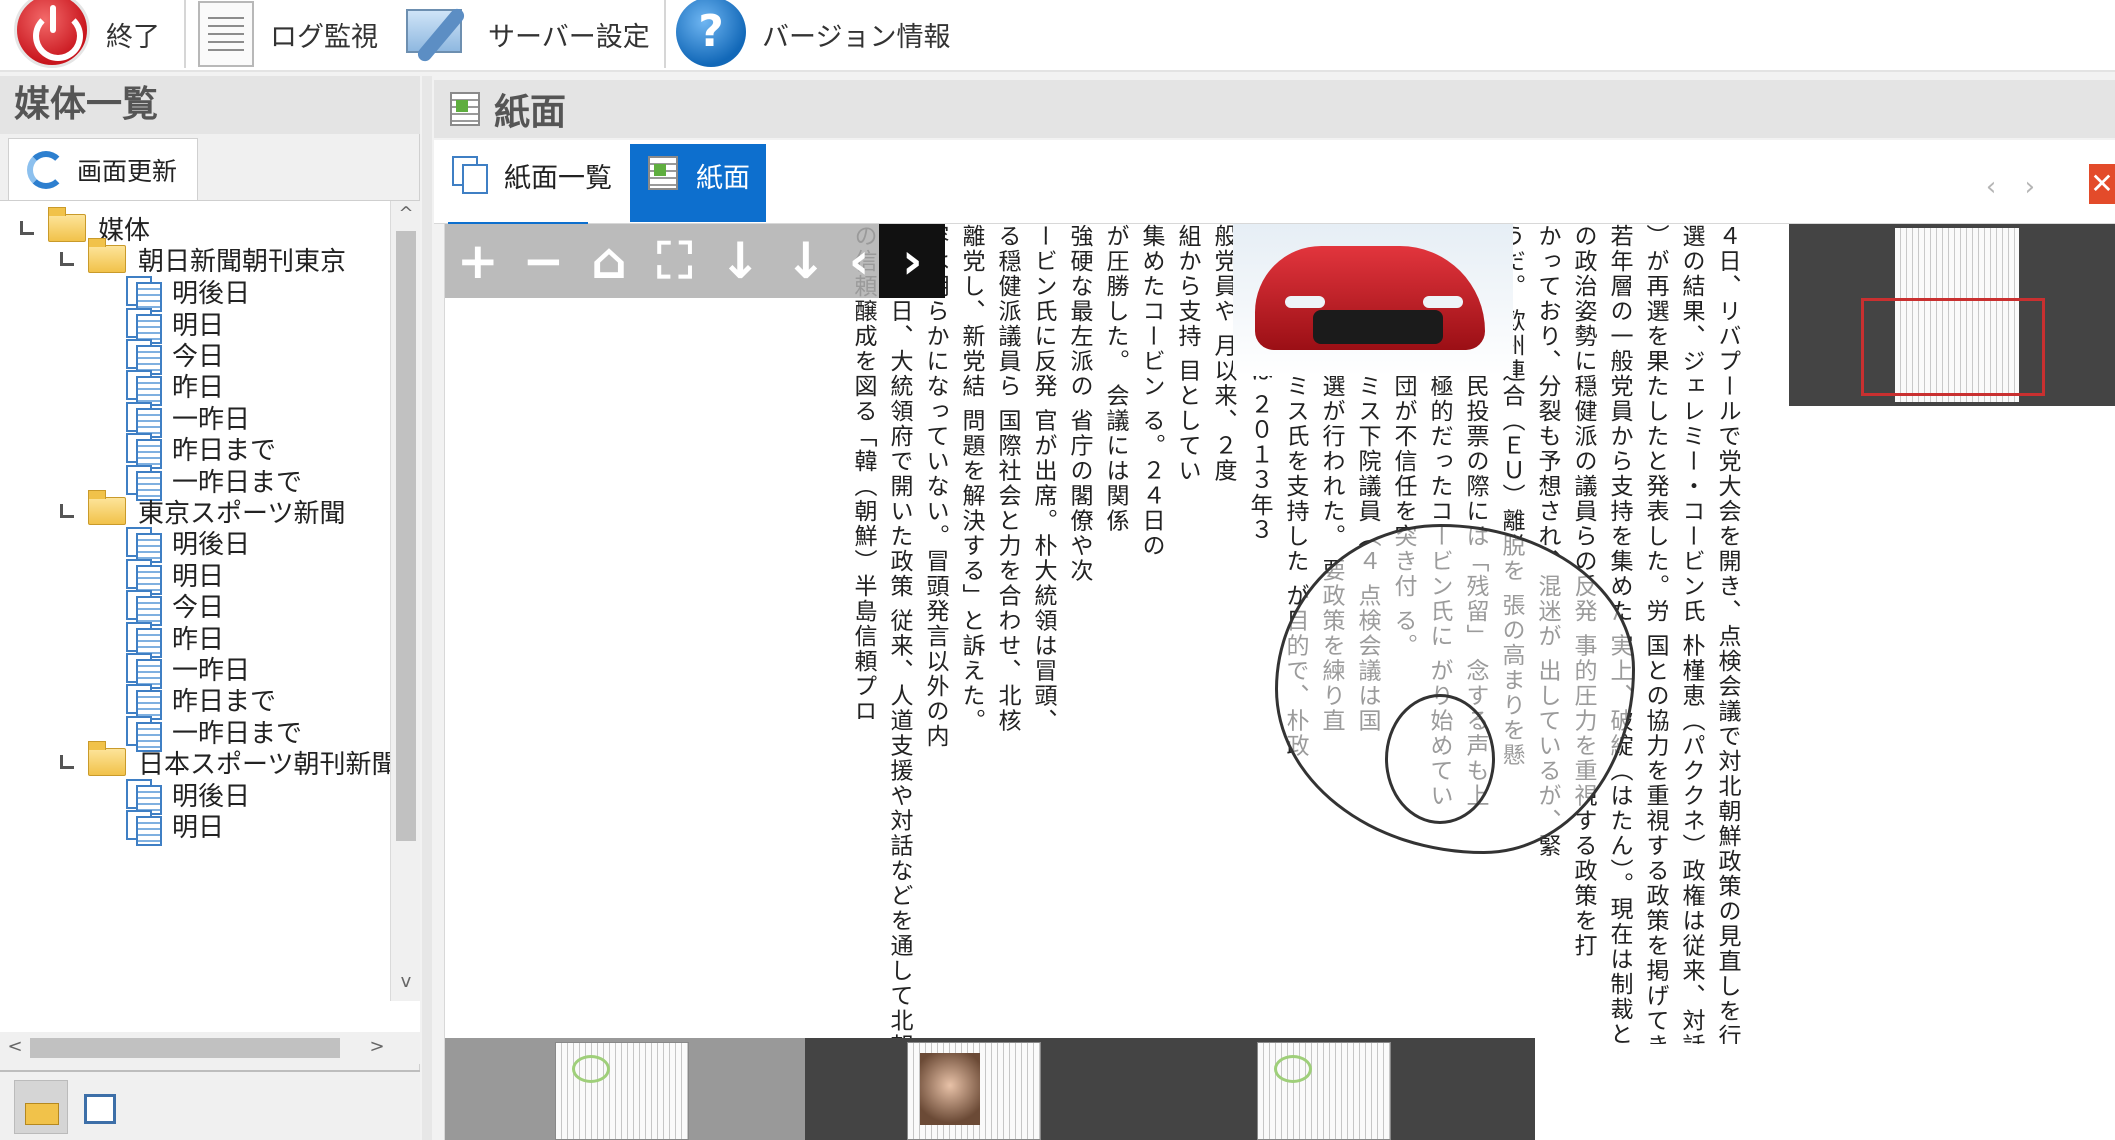  Describe the element at coordinates (530, 112) in the screenshot. I see `page-title: 紙面` at that location.